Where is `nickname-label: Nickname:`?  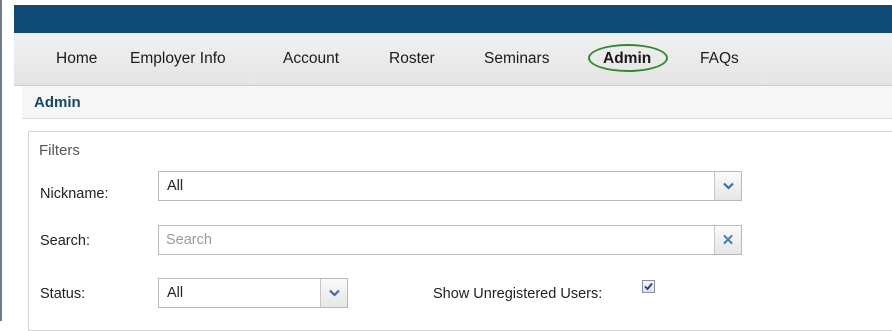 nickname-label: Nickname: is located at coordinates (74, 194).